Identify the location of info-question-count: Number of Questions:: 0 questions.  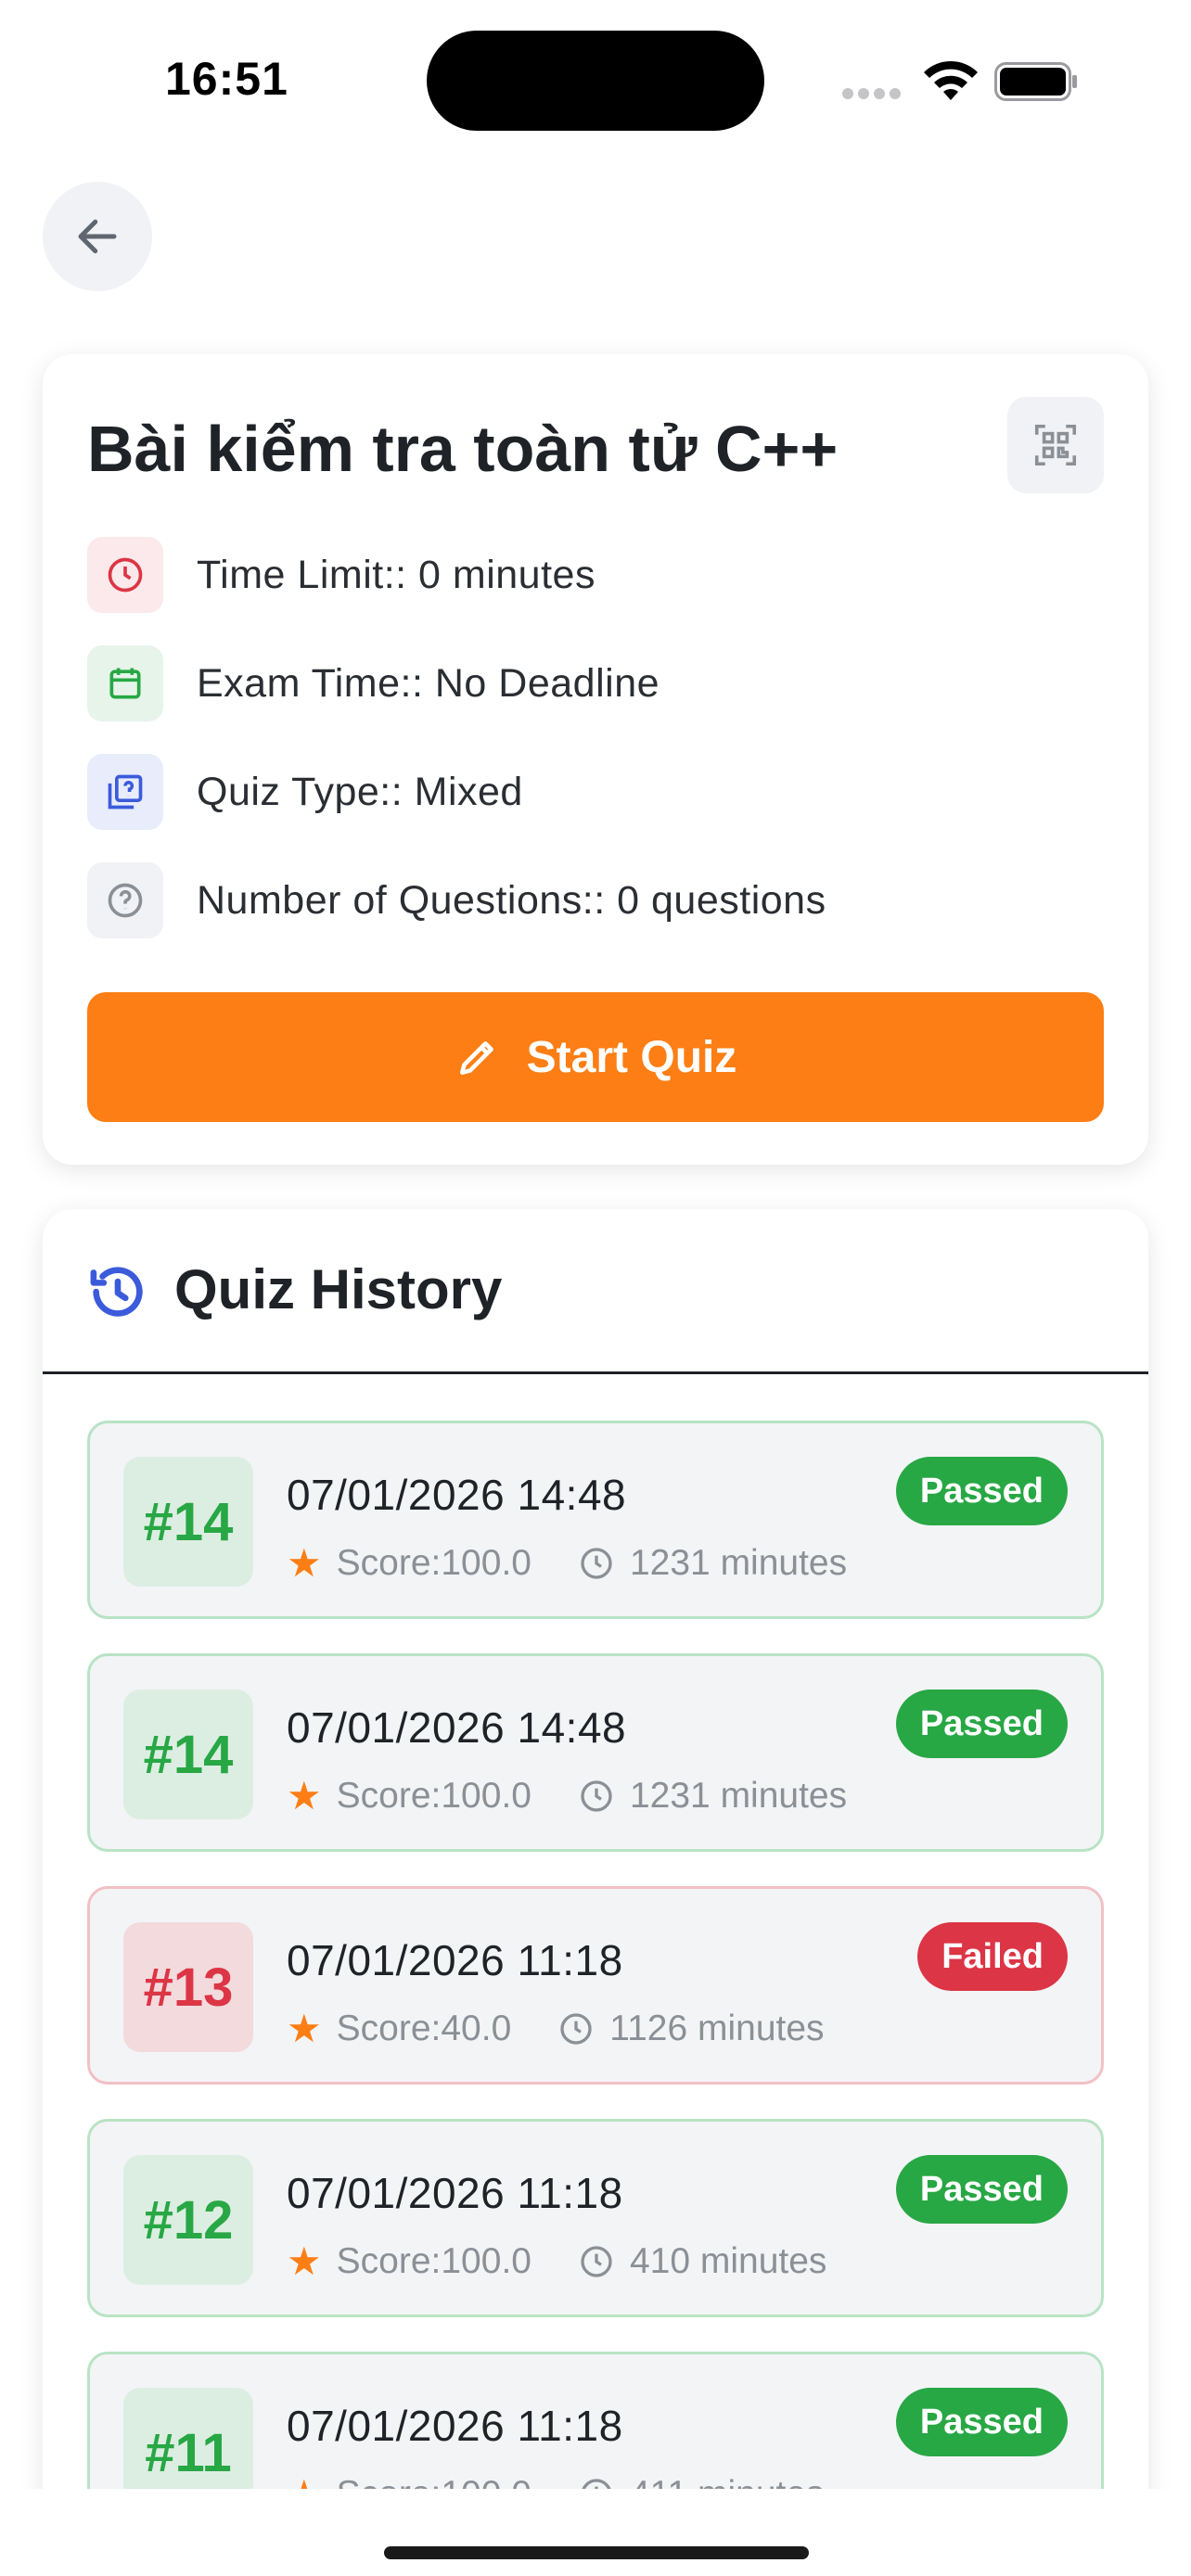
(456, 900).